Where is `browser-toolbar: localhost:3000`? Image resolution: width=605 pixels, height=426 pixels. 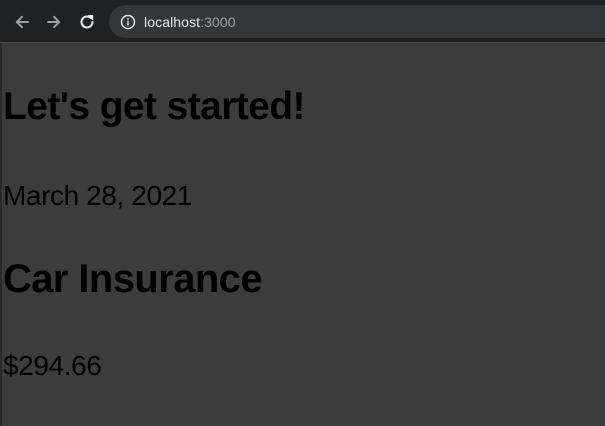
browser-toolbar: localhost:3000 is located at coordinates (302, 21).